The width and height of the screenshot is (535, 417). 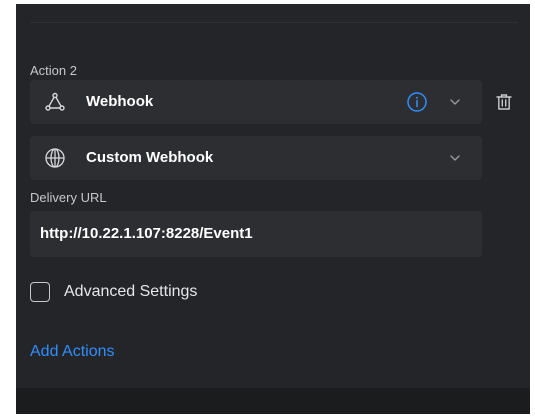 I want to click on webhook-value: Custom Webhook, so click(x=150, y=157).